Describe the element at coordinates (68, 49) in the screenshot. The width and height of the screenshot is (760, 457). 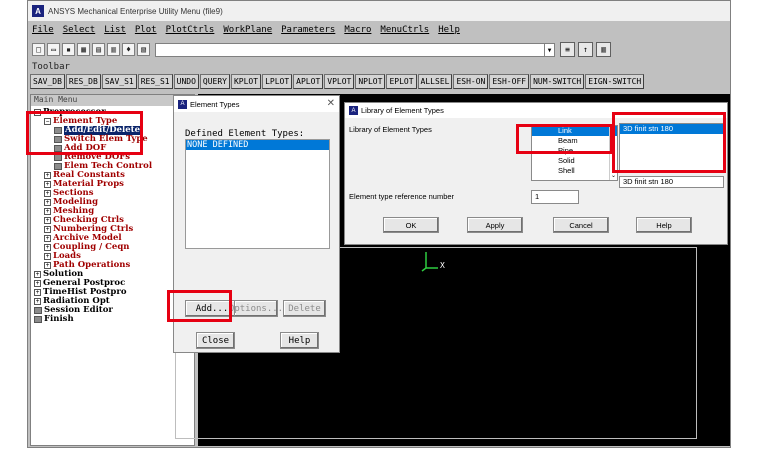
I see `save-icon: ▪` at that location.